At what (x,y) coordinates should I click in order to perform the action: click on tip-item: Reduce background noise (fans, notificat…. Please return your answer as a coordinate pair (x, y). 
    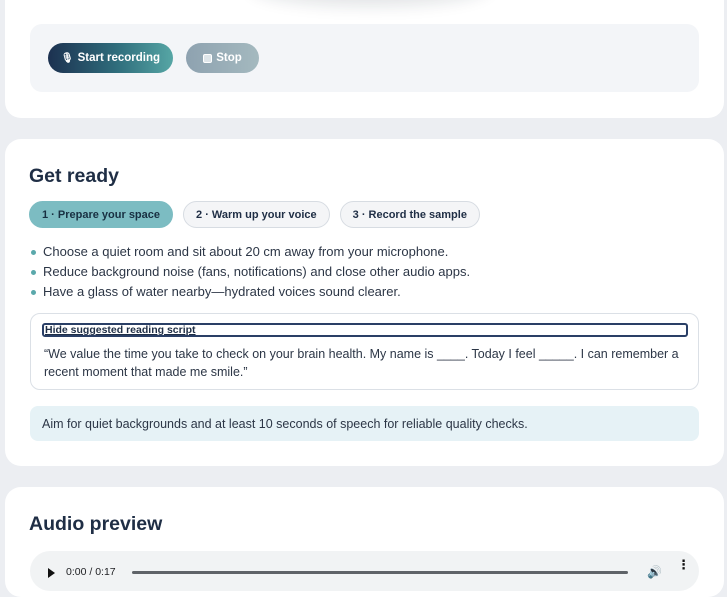
    Looking at the image, I should click on (250, 272).